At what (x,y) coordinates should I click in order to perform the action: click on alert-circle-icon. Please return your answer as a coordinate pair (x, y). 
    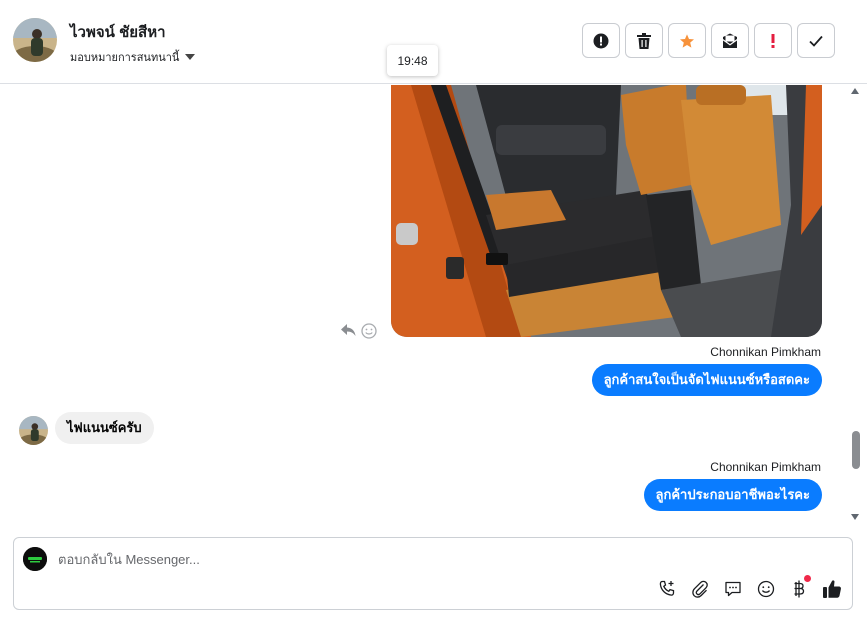
    Looking at the image, I should click on (601, 40).